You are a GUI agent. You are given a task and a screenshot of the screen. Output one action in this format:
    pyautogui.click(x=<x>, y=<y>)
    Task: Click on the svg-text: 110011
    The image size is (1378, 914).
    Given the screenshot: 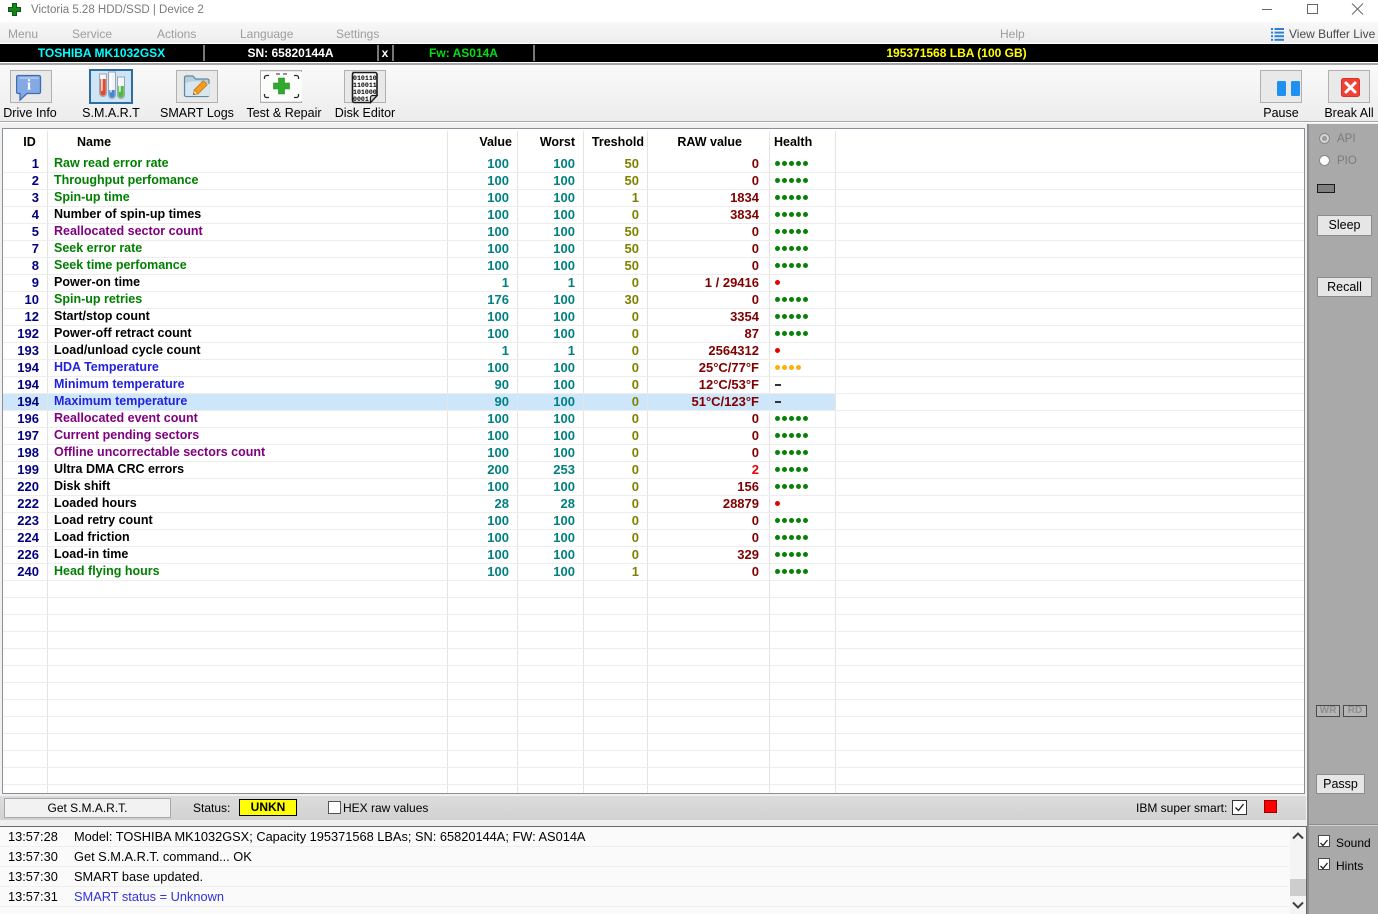 What is the action you would take?
    pyautogui.click(x=365, y=85)
    